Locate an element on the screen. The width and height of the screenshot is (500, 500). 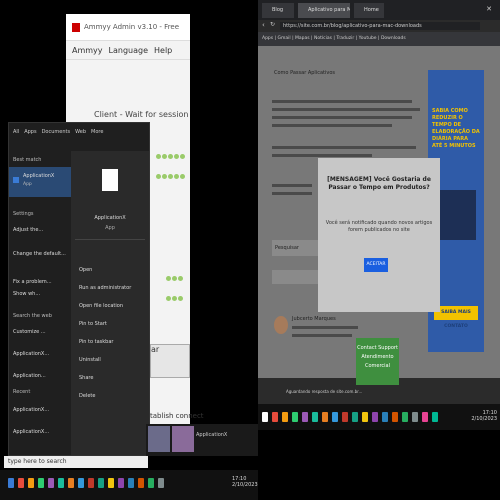
ammyy-titlebar: Ammyy Admin v3.10 - Free is located at coordinates (128, 27).